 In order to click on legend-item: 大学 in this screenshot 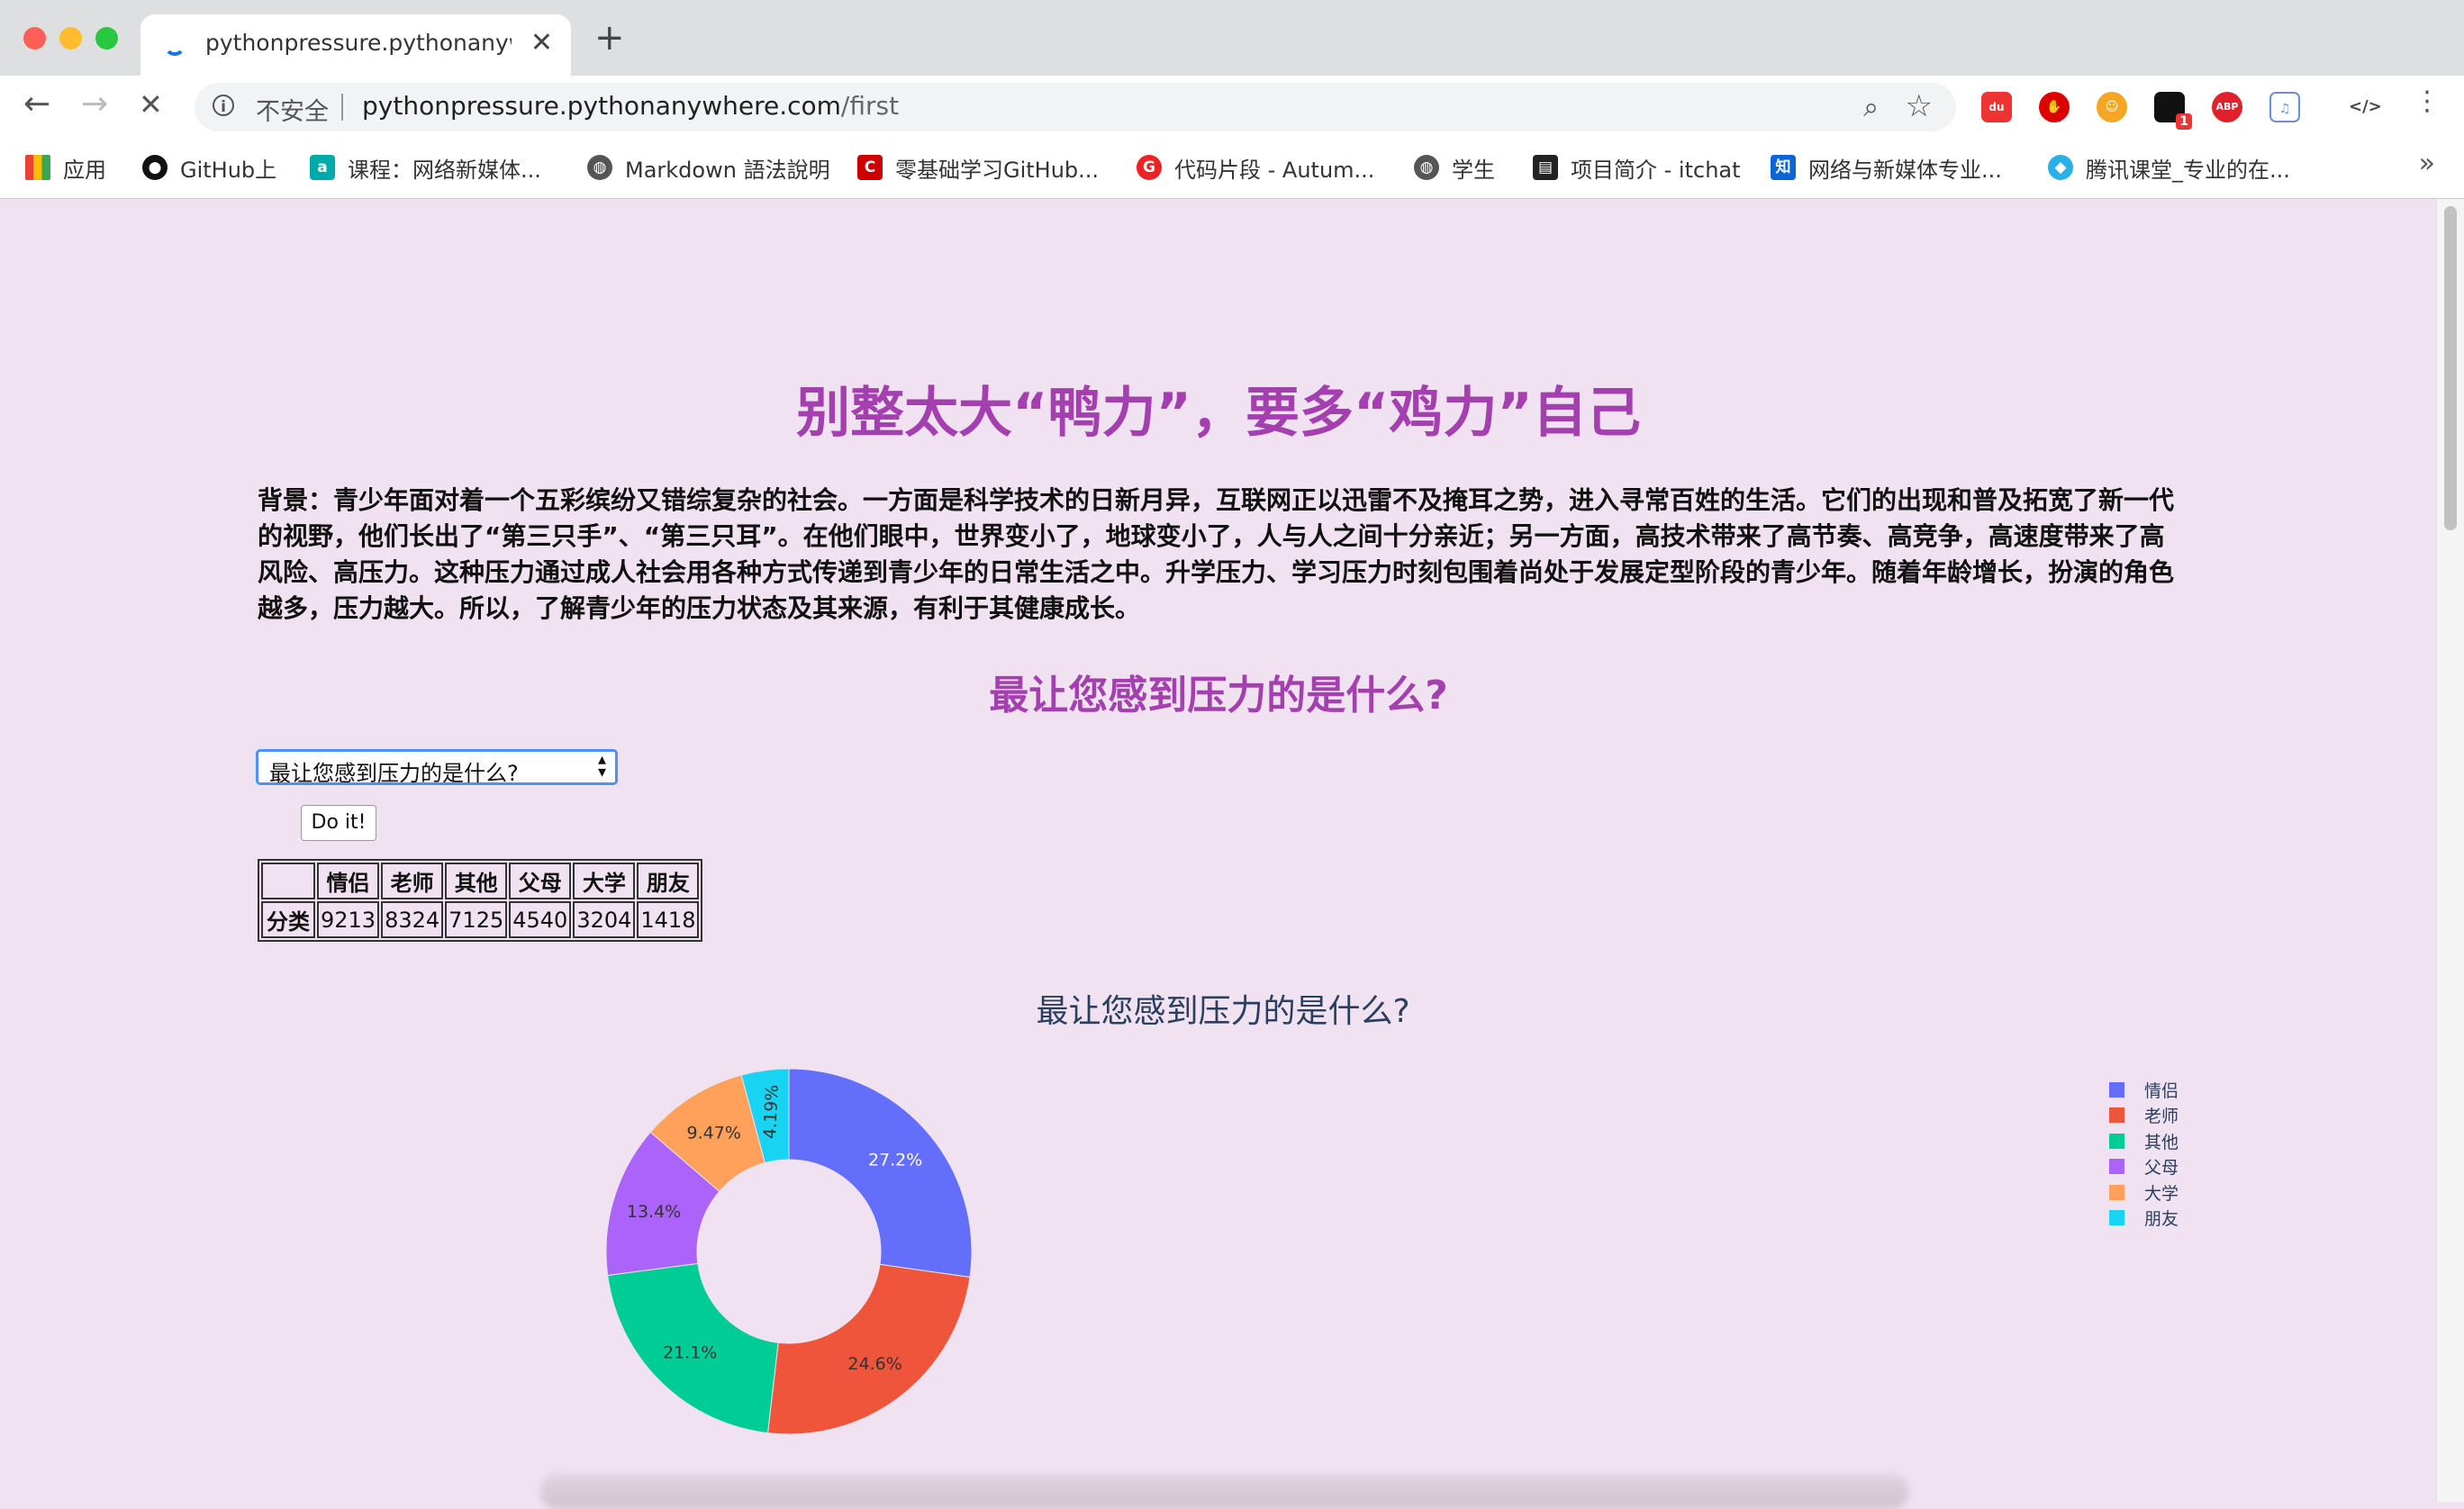, I will do `click(2144, 1192)`.